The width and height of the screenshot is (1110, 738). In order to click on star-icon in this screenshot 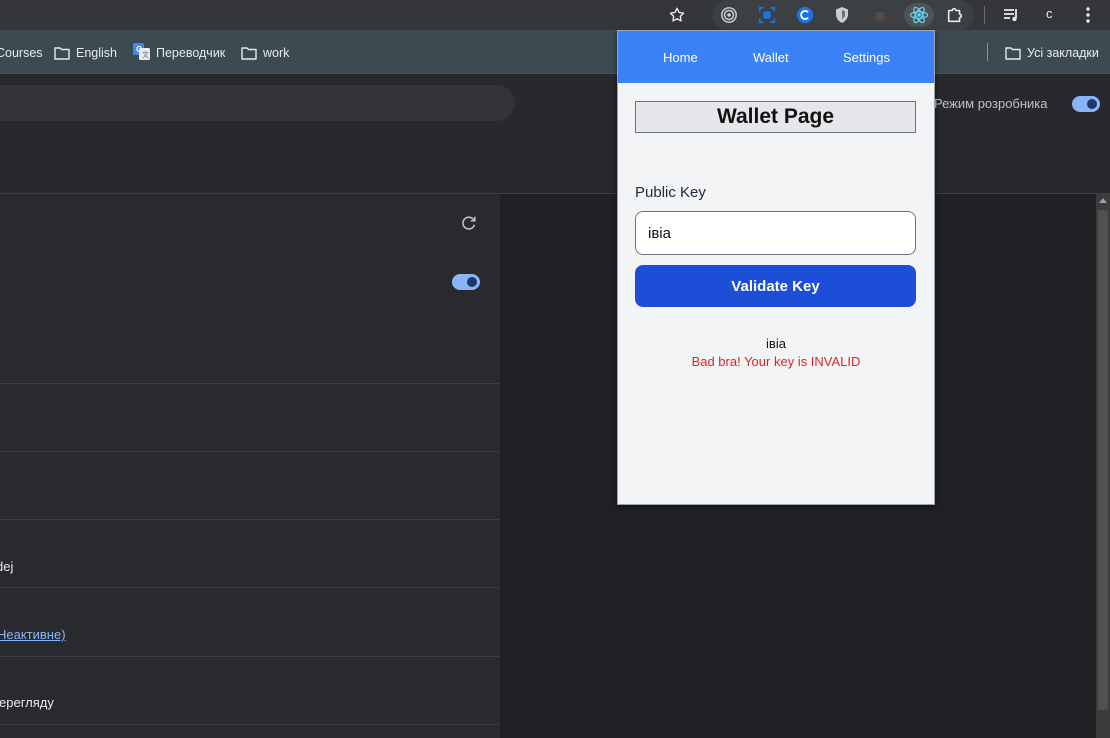, I will do `click(677, 15)`.